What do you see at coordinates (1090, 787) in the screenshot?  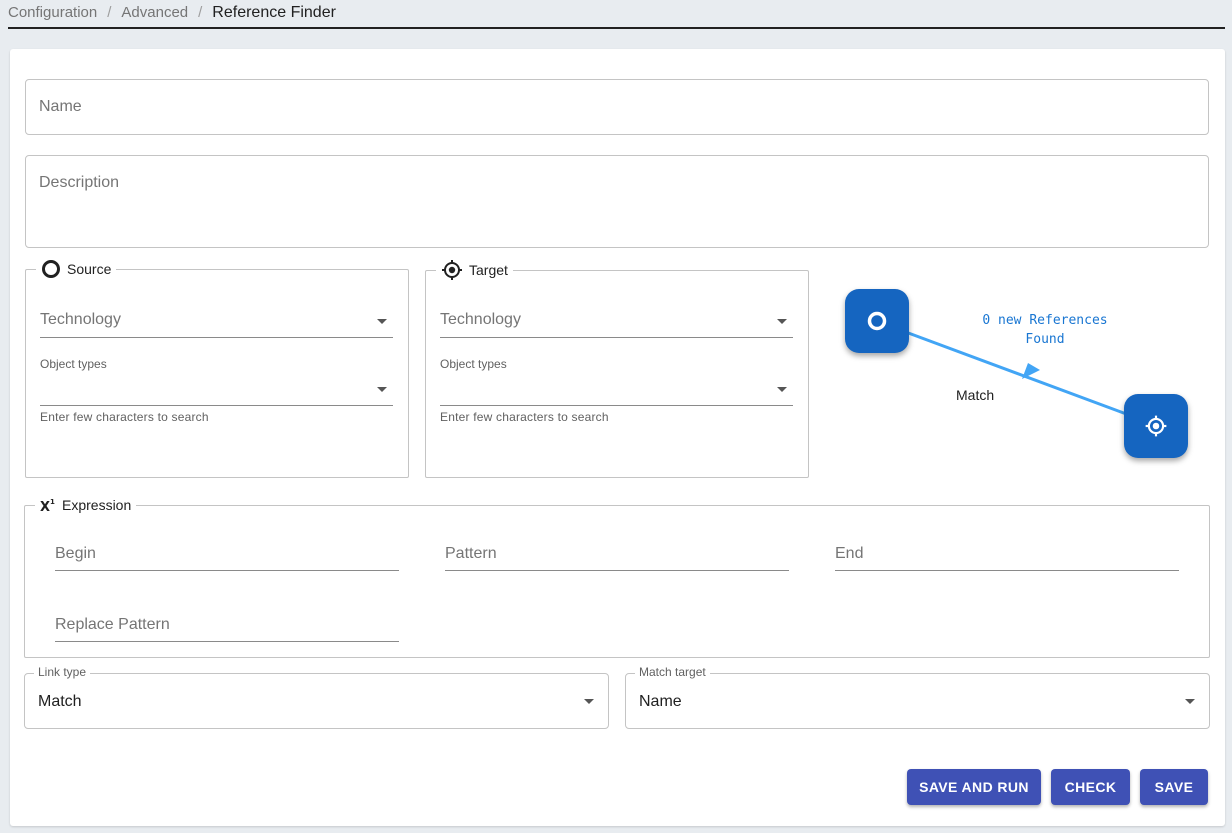 I see `check-button: CHECK` at bounding box center [1090, 787].